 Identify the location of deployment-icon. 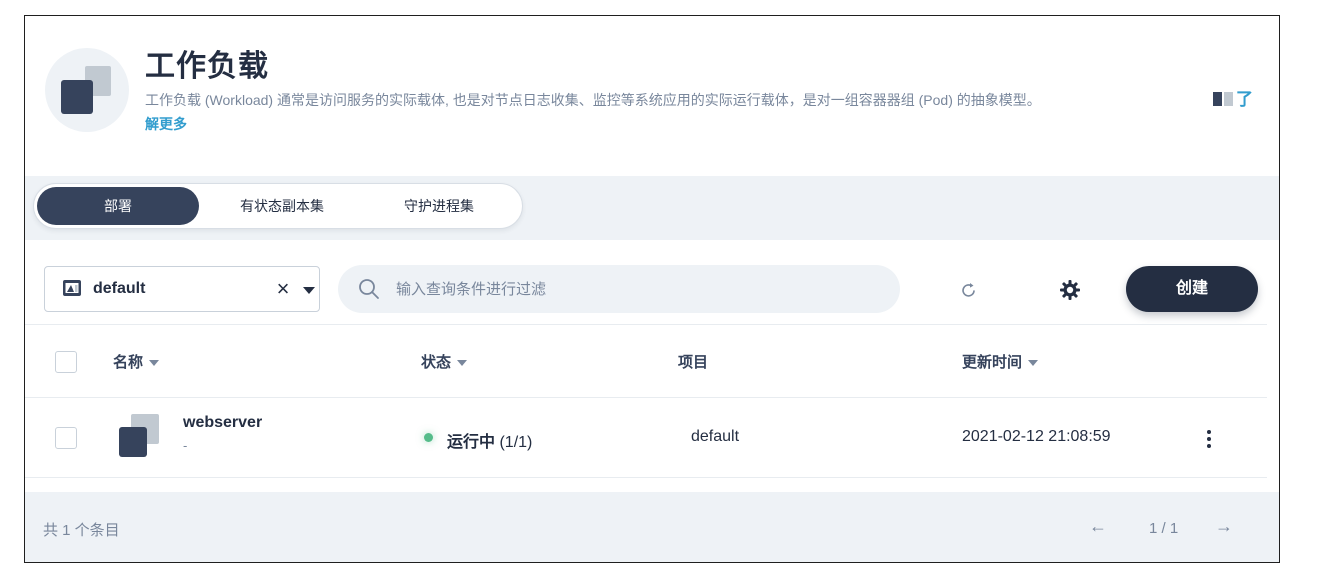
(139, 437).